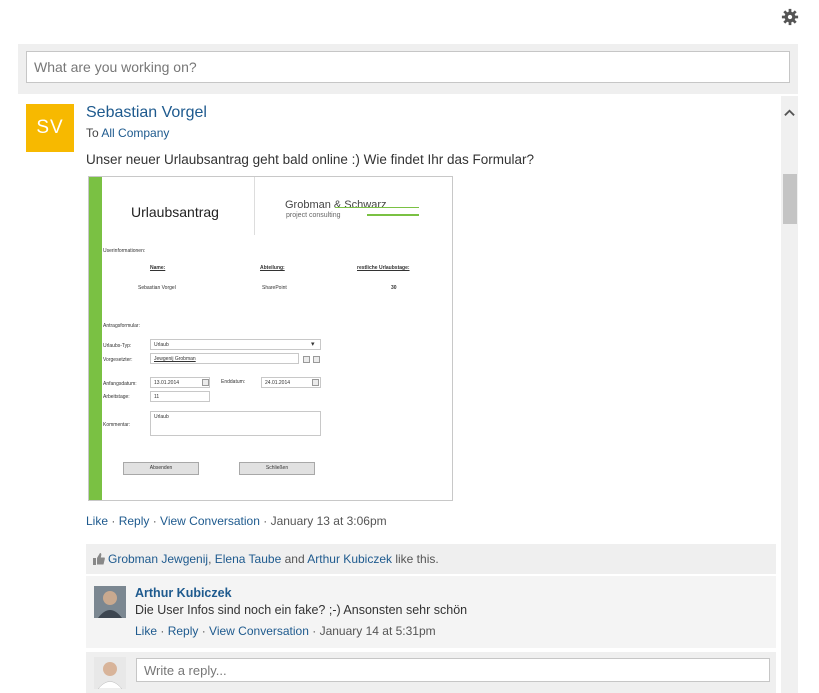 The height and width of the screenshot is (693, 819). I want to click on reply-author: Arthur Kubiczek, so click(183, 593).